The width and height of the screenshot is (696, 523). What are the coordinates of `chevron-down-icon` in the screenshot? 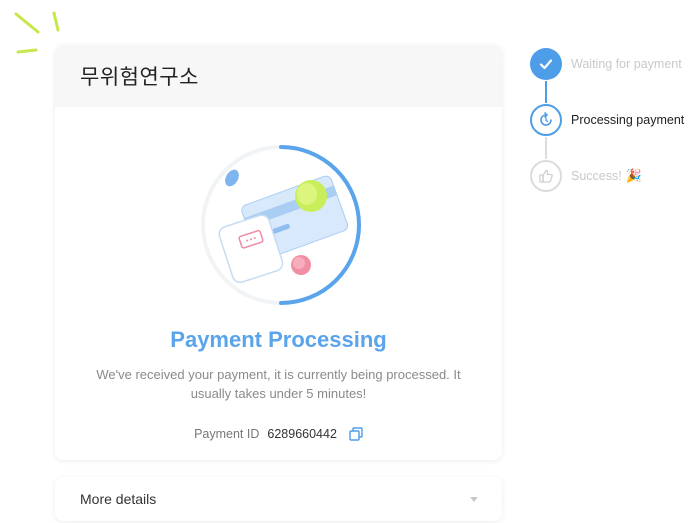 It's located at (474, 499).